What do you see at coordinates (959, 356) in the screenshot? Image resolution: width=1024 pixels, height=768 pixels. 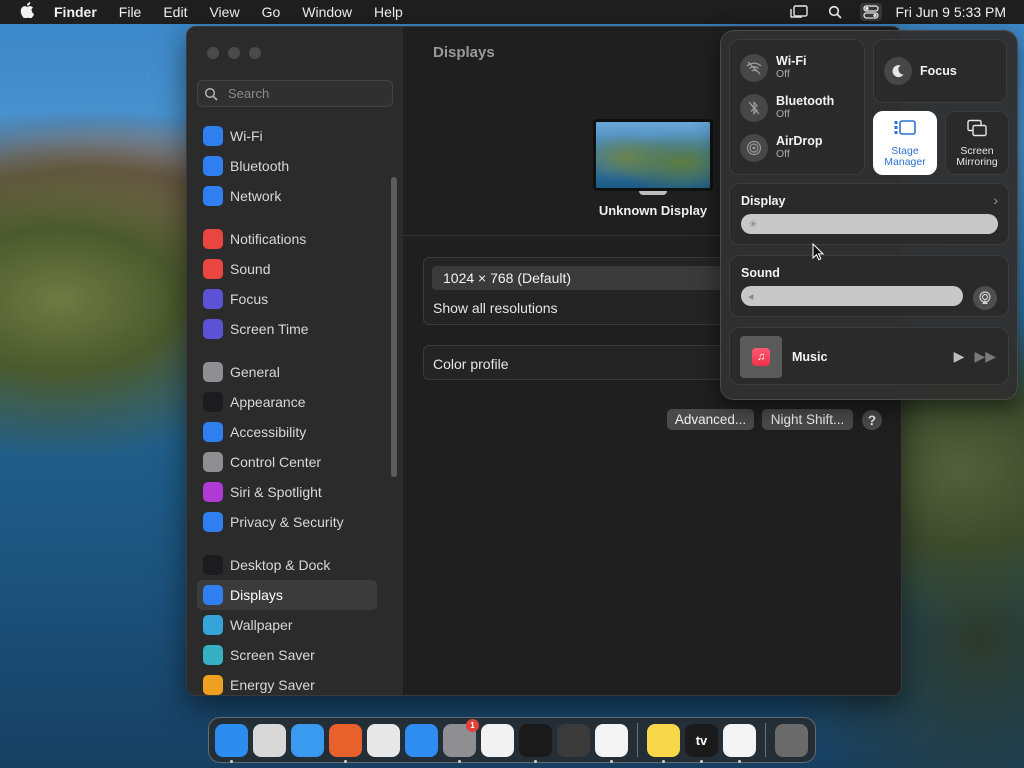 I see `play-icon: ▶` at bounding box center [959, 356].